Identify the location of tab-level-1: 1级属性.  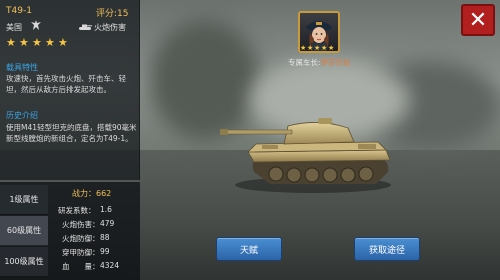
(24, 200).